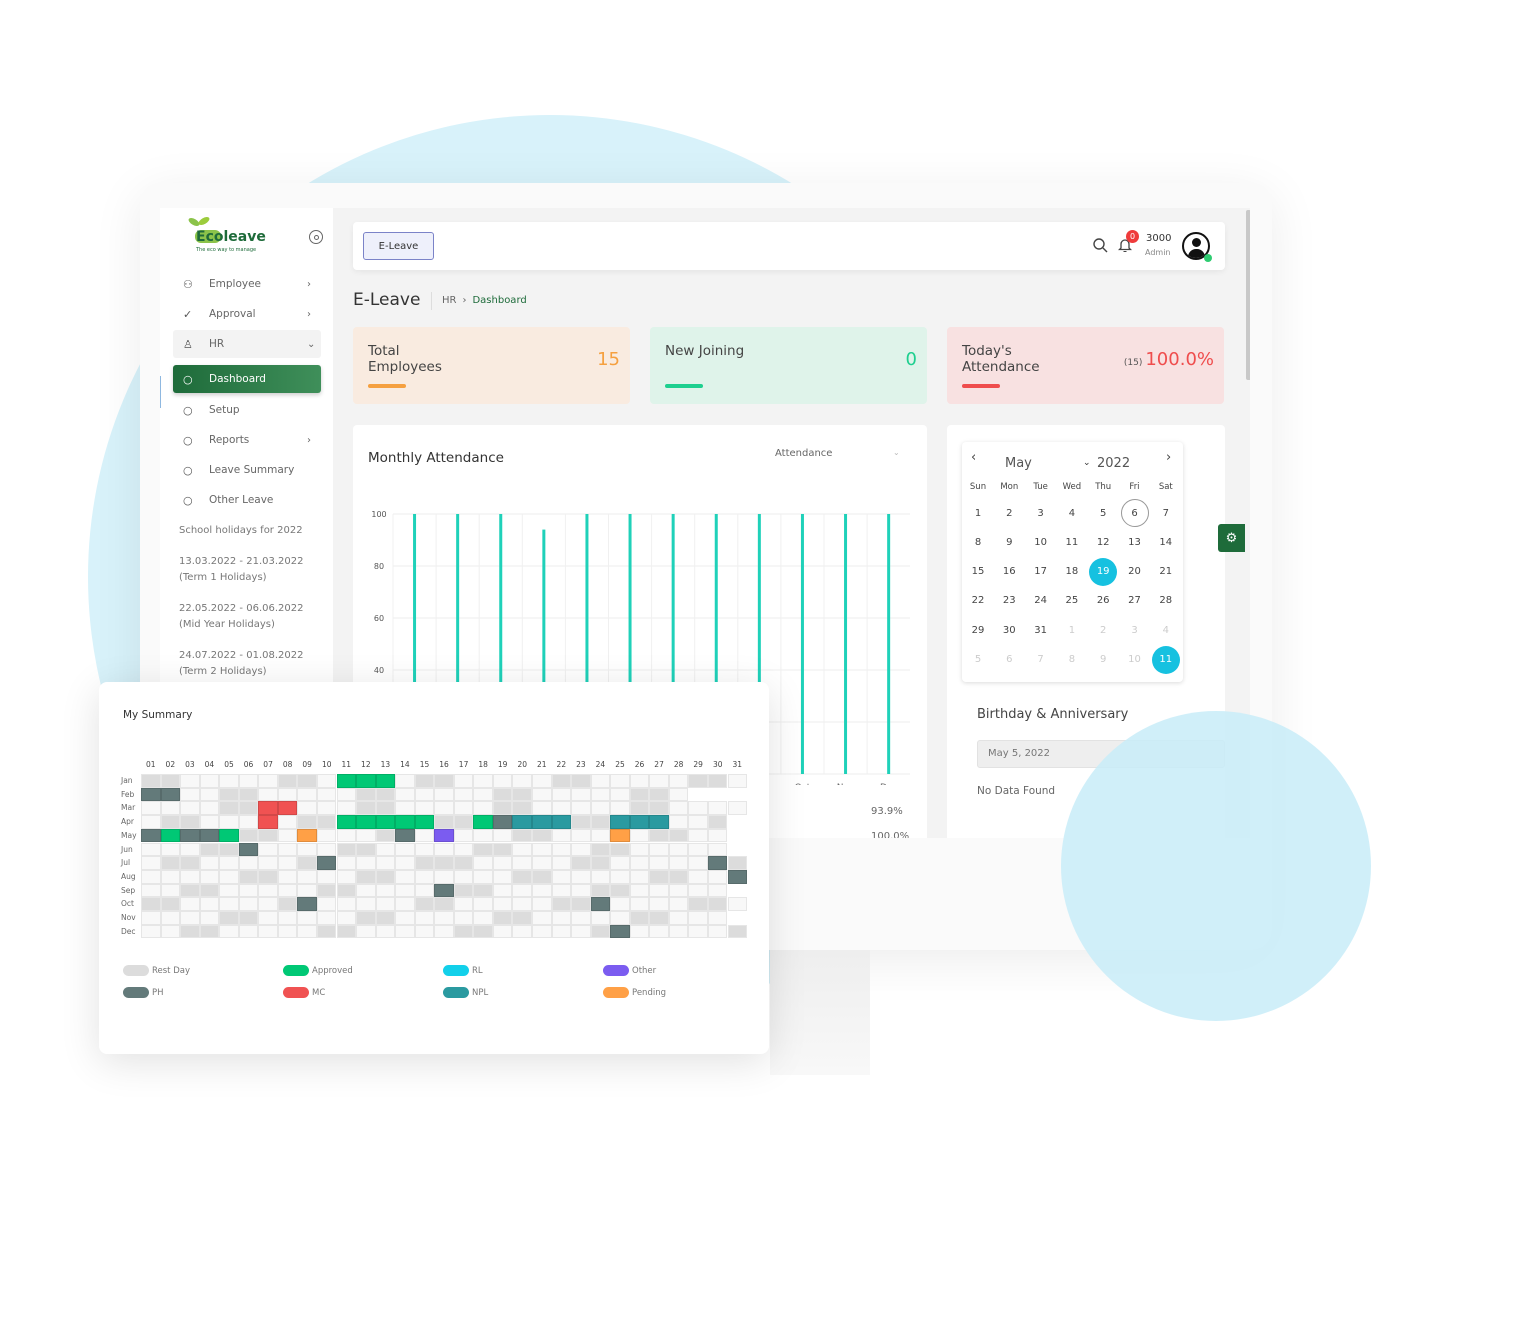 Image resolution: width=1523 pixels, height=1328 pixels. What do you see at coordinates (1166, 572) in the screenshot?
I see `calendar-day: 21` at bounding box center [1166, 572].